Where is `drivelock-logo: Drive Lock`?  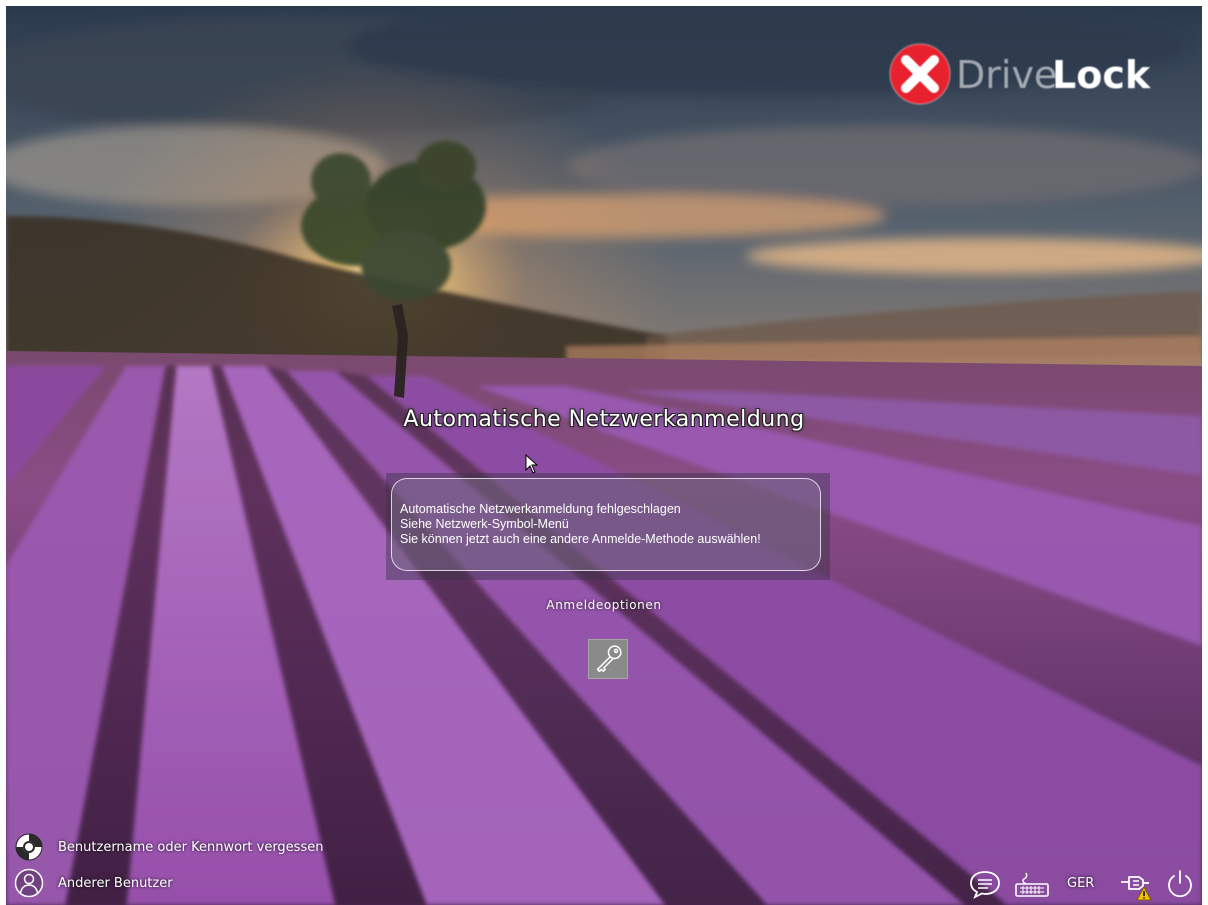 drivelock-logo: Drive Lock is located at coordinates (1034, 74).